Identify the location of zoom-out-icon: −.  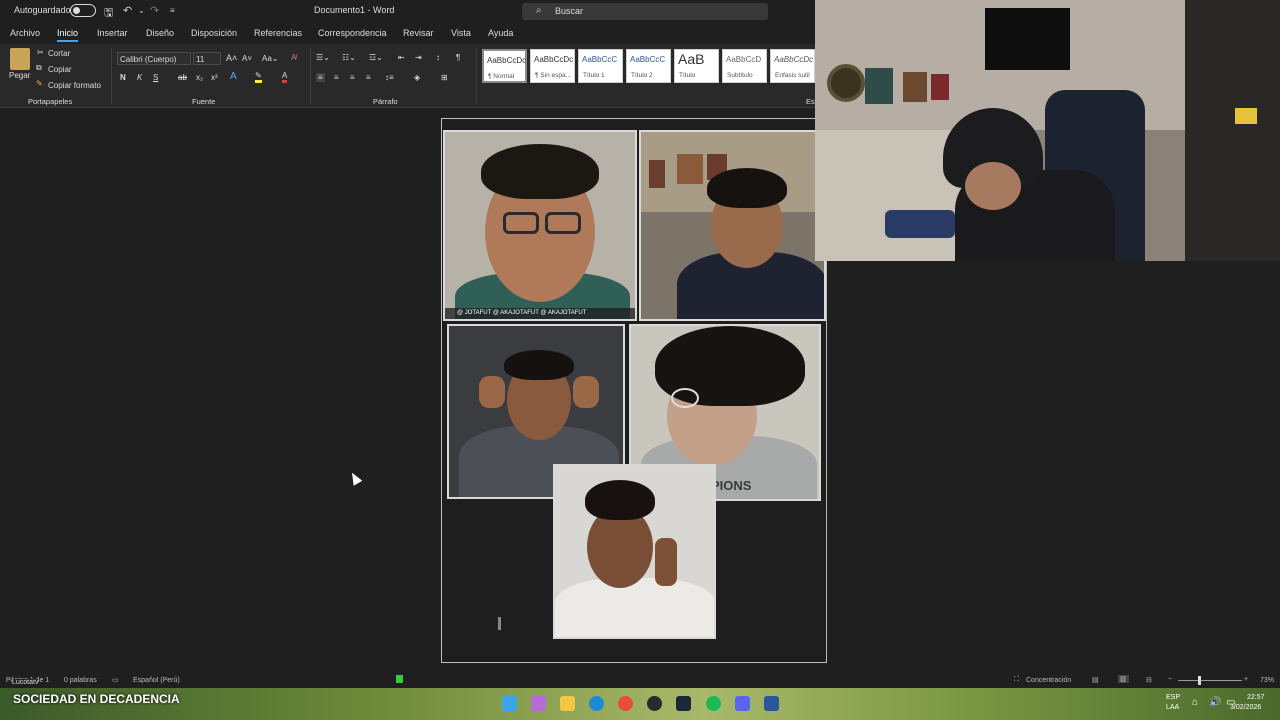
(1170, 679).